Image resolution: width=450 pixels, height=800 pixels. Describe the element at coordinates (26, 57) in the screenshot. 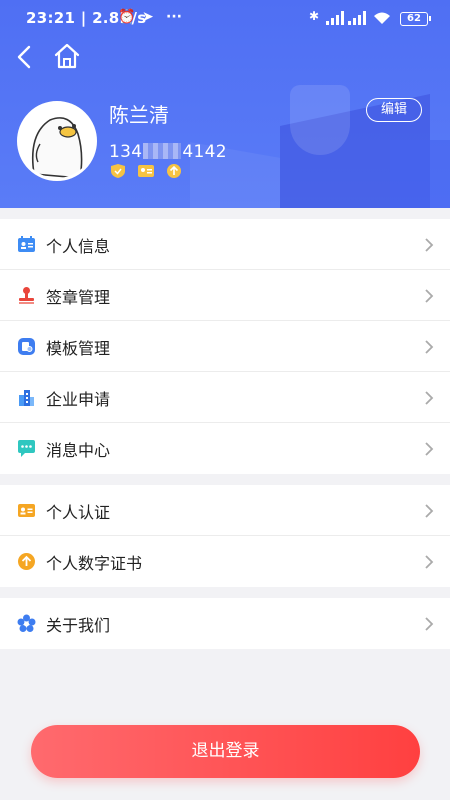

I see `back-icon` at that location.